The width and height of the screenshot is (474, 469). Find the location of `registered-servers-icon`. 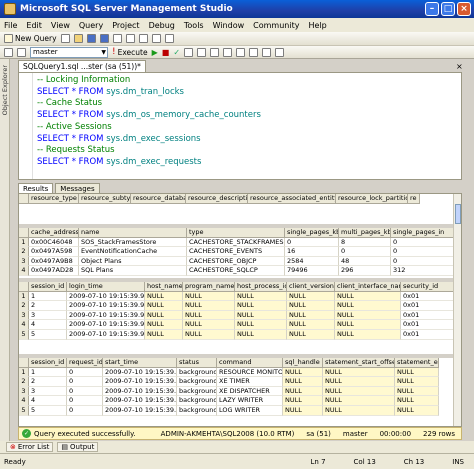

registered-servers-icon is located at coordinates (117, 38).